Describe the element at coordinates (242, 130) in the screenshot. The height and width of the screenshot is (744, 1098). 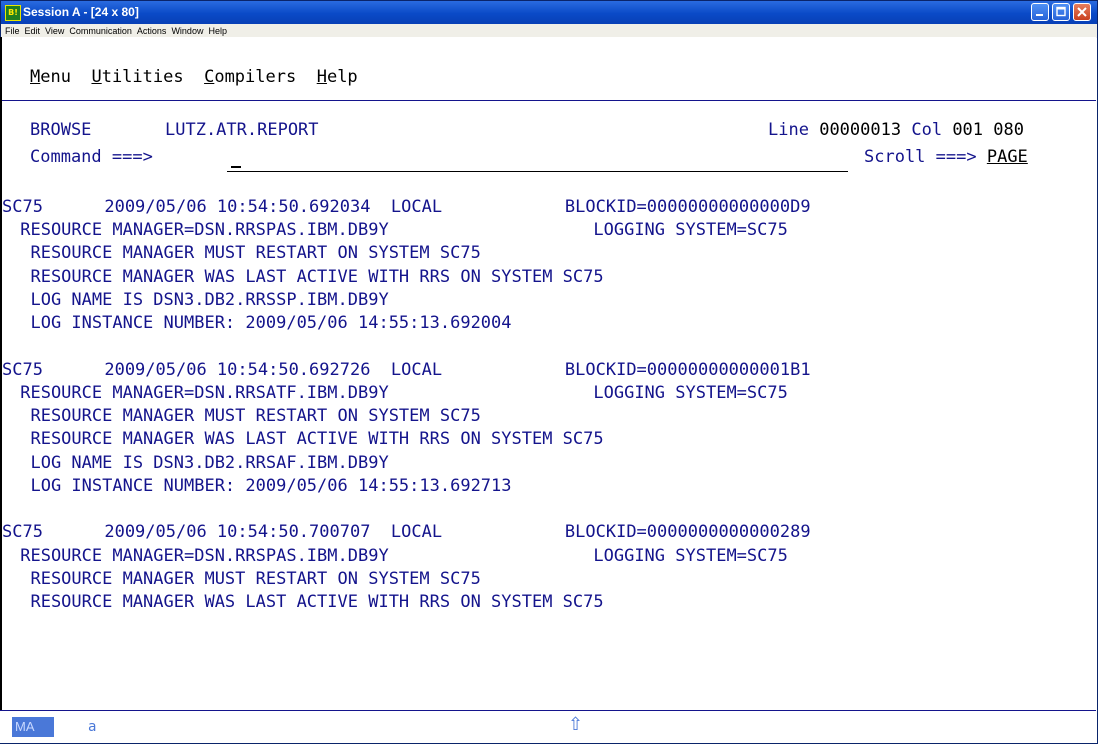
I see `dataset-name: LUTZ.ATR.REPORT` at that location.